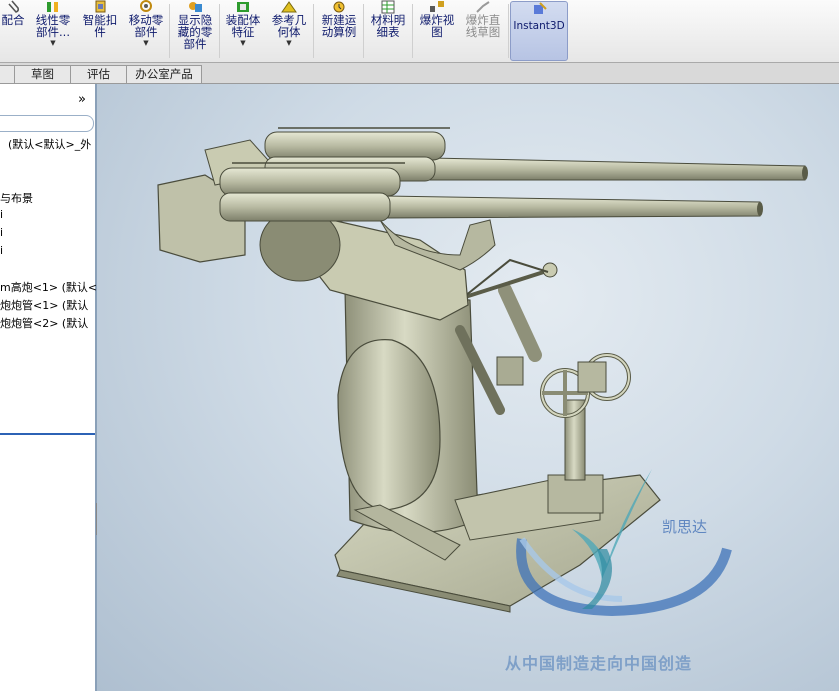 Image resolution: width=839 pixels, height=691 pixels. I want to click on panel-splitter, so click(47, 434).